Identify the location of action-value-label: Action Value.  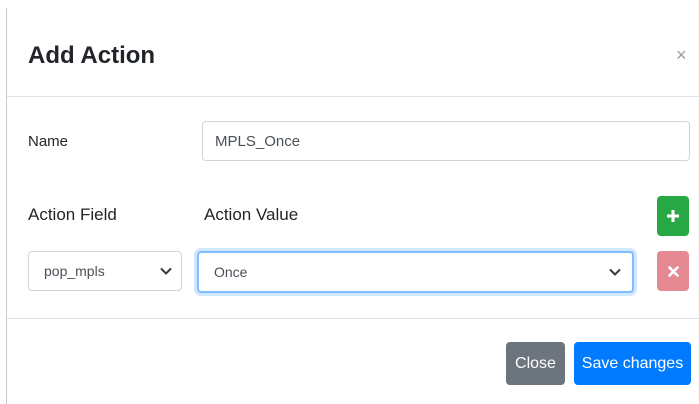
(251, 214).